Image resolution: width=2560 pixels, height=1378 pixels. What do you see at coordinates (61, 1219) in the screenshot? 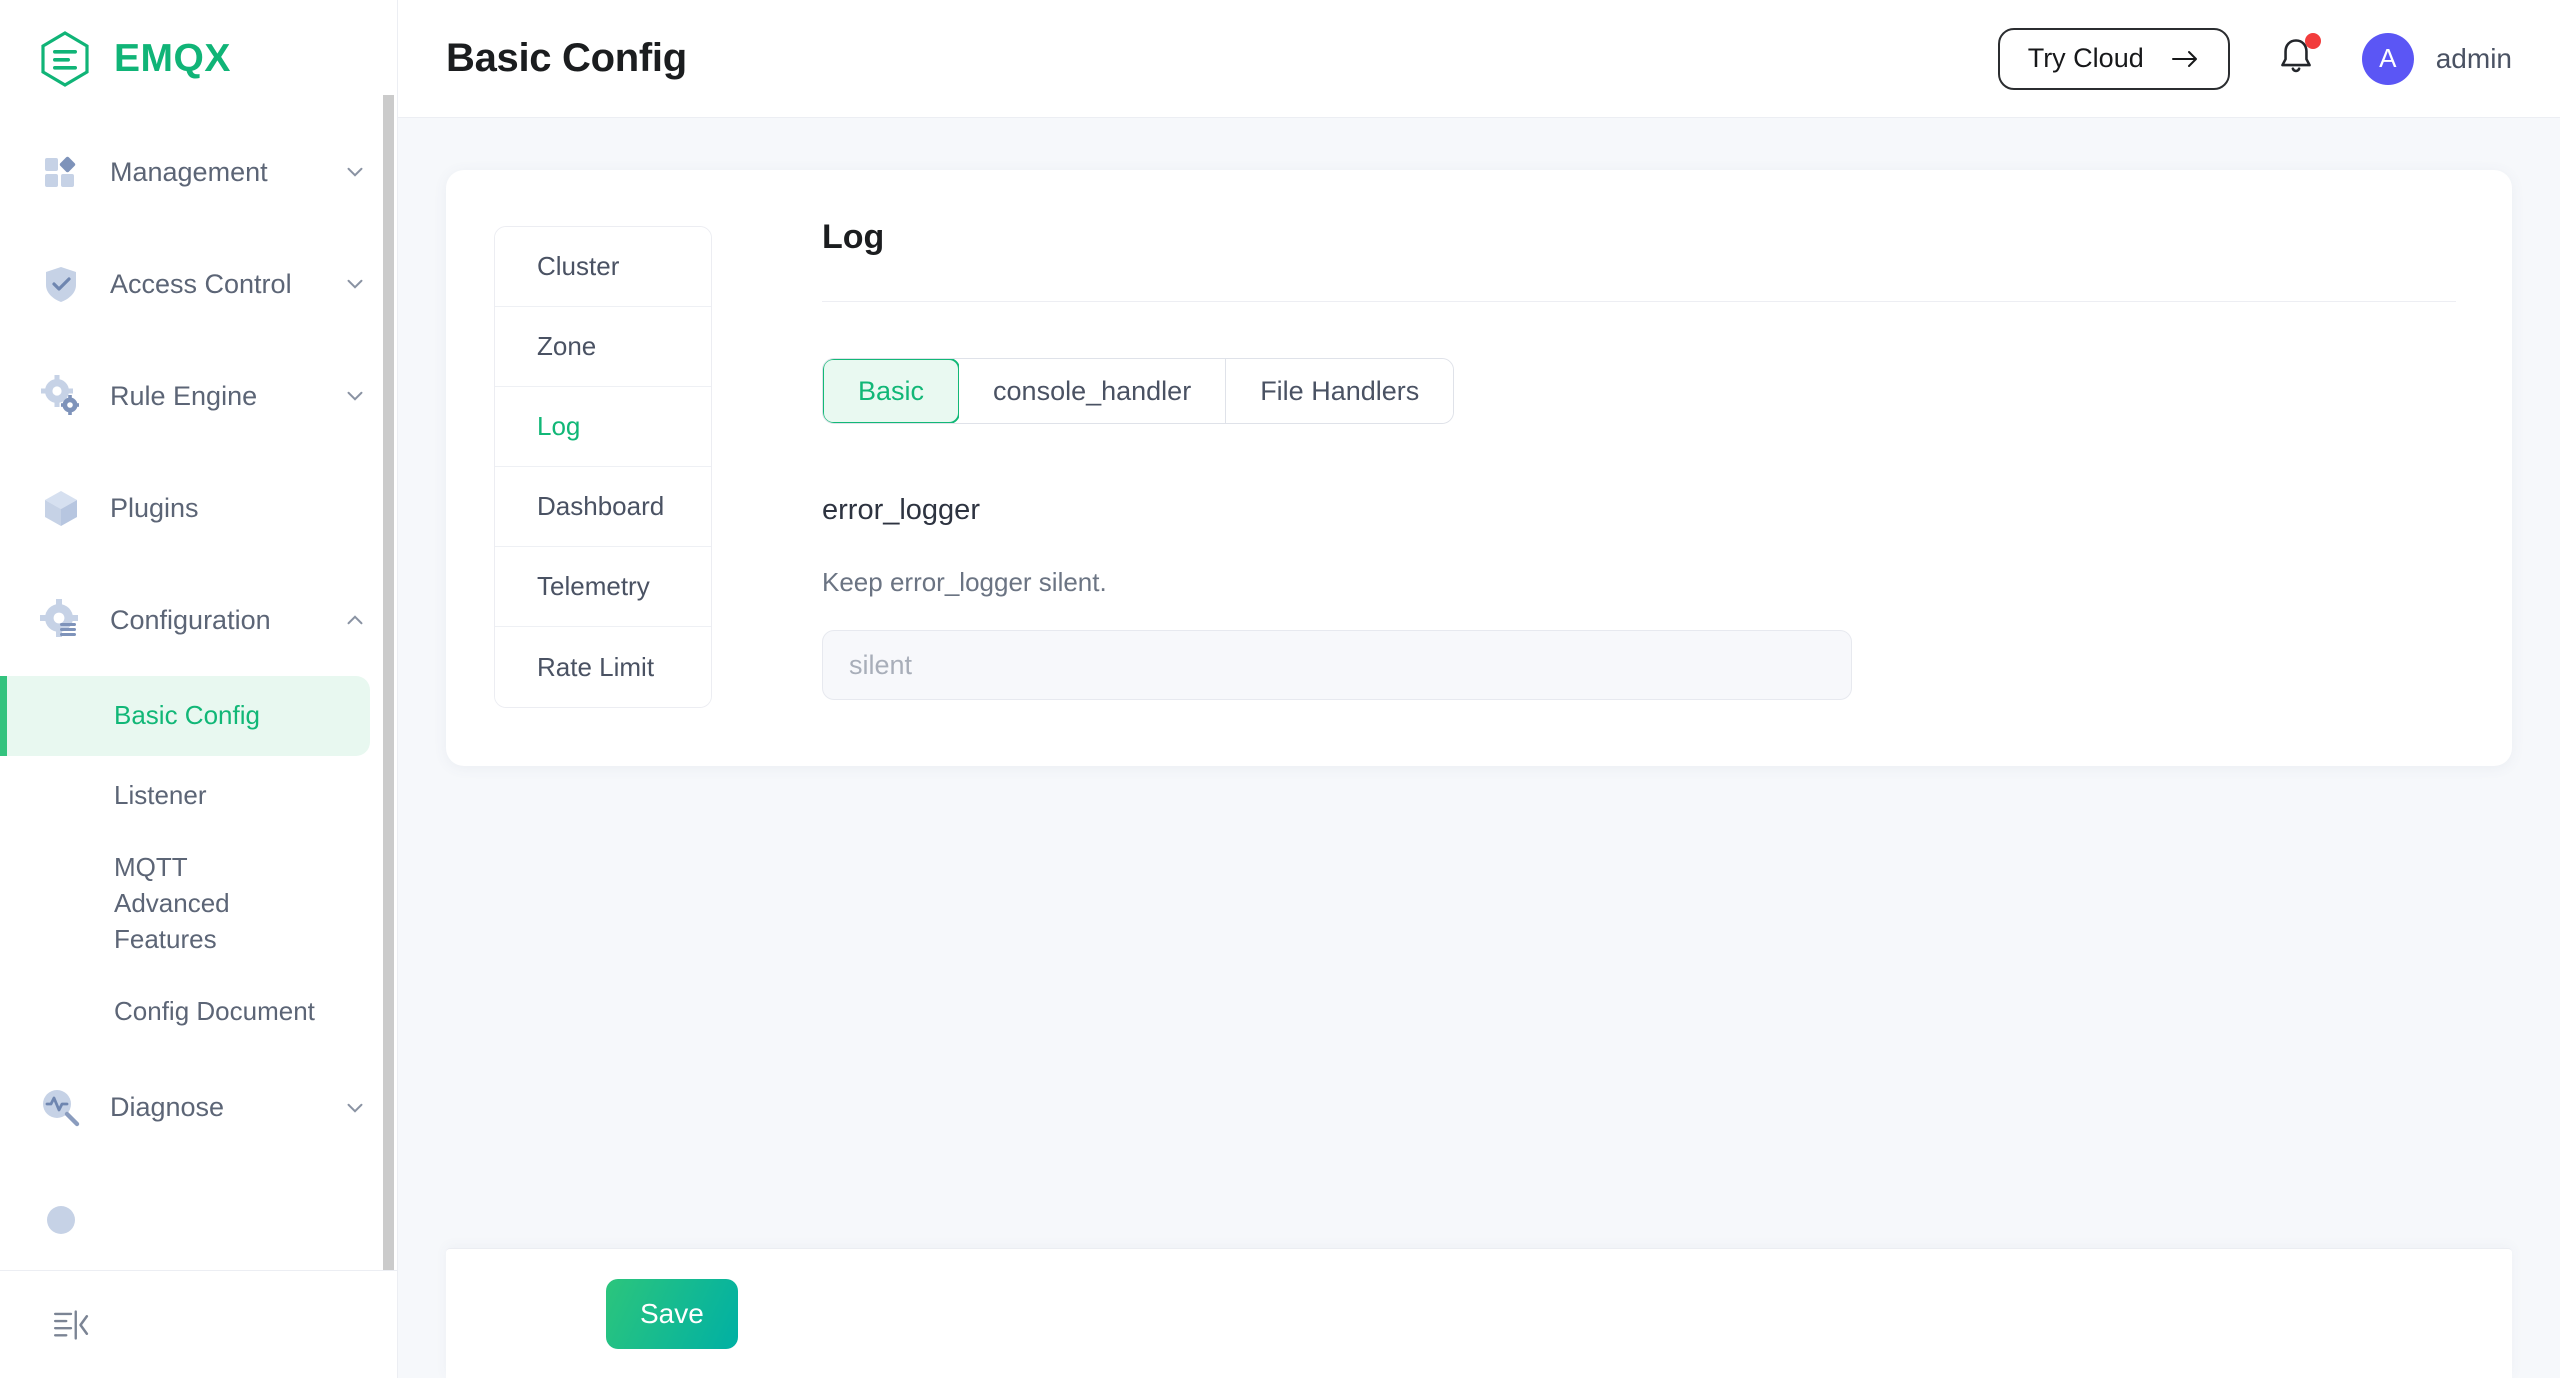
I see `partial-nav-icon` at bounding box center [61, 1219].